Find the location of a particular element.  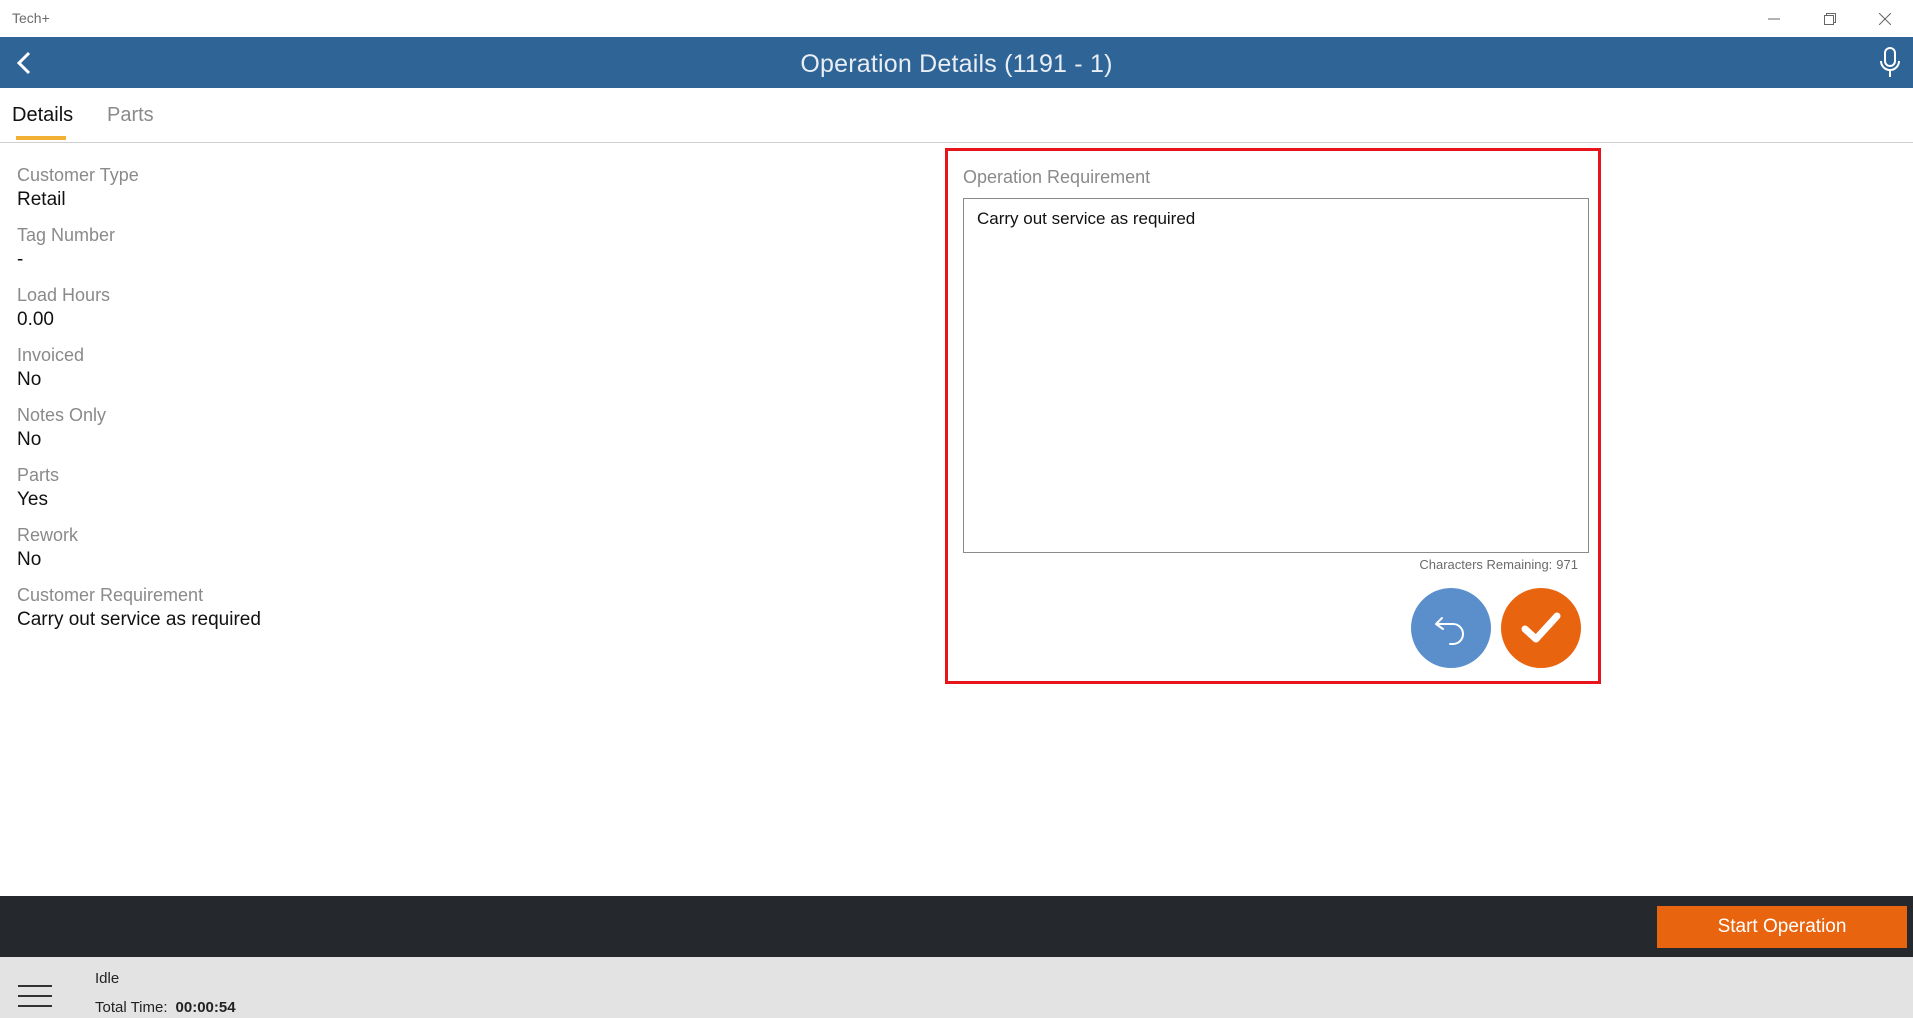

field-label: Tag Number is located at coordinates (66, 235).